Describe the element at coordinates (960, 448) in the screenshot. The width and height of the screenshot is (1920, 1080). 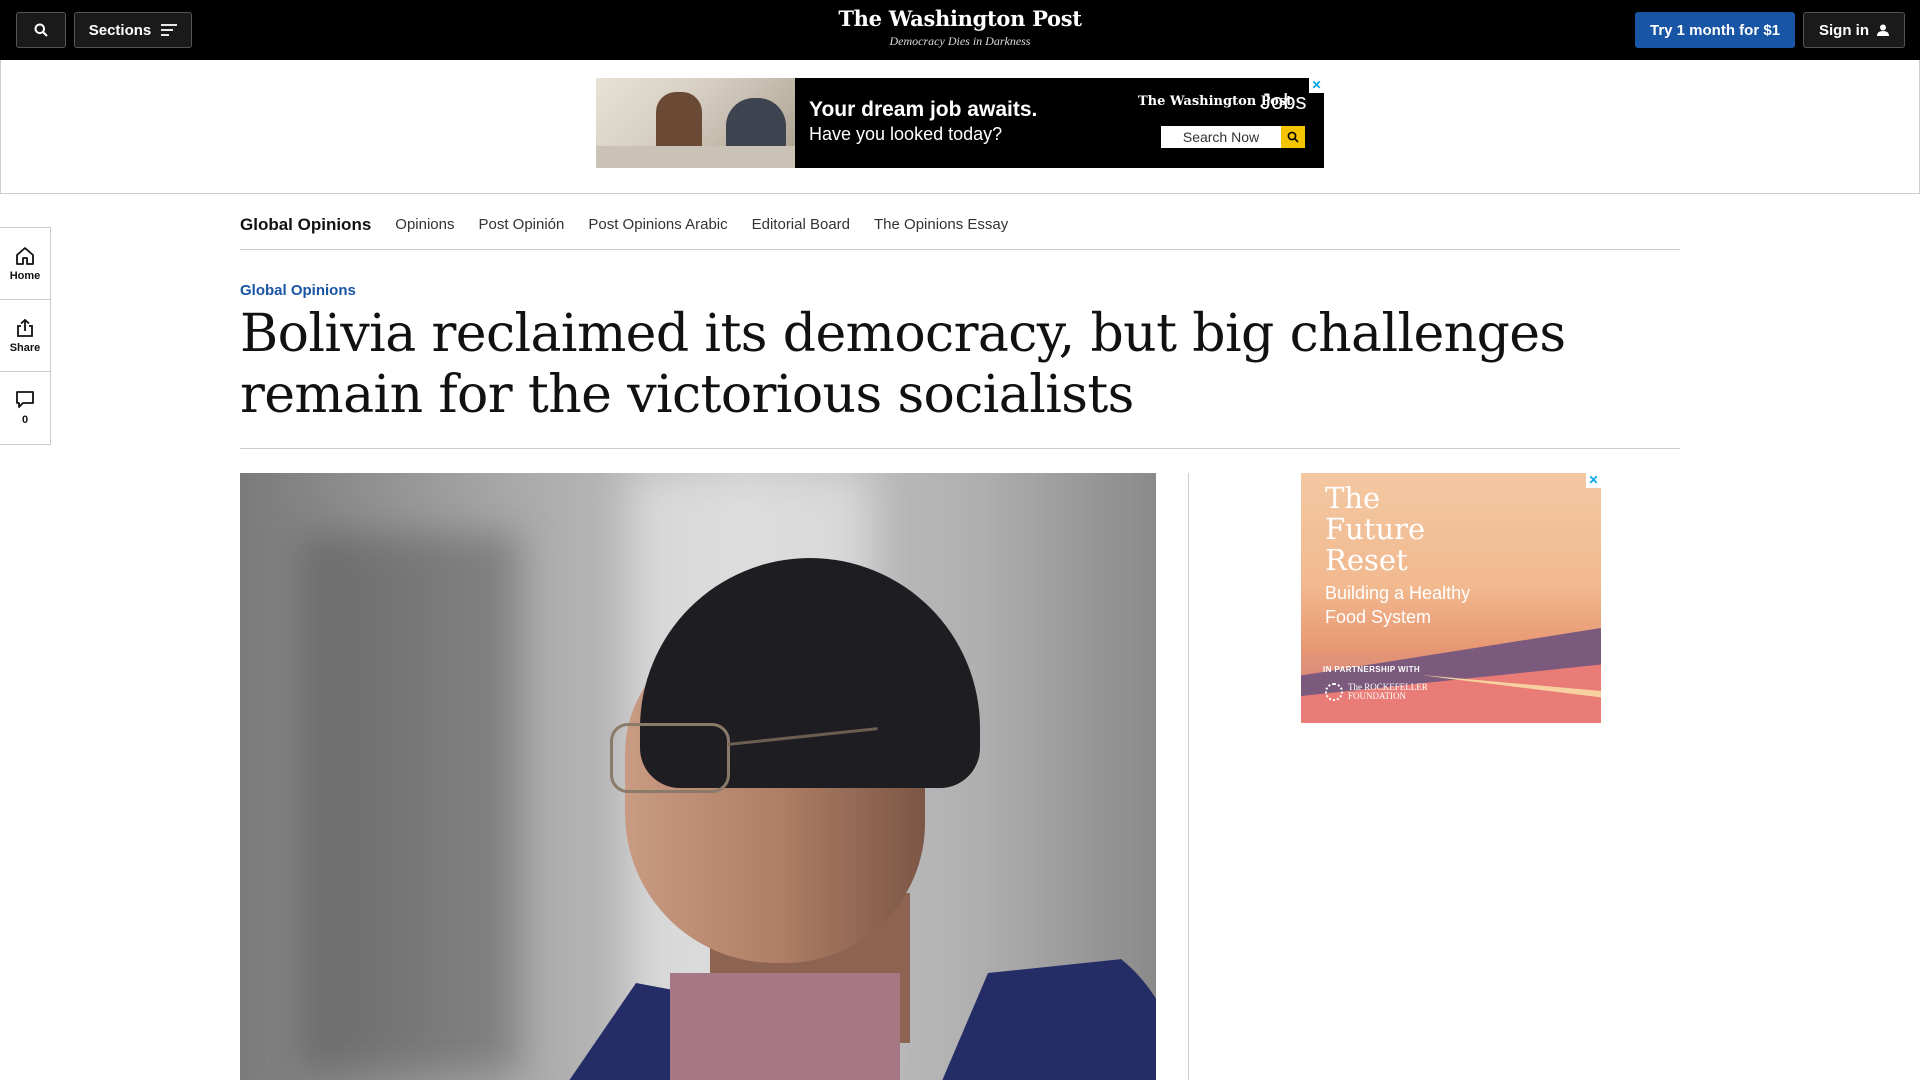
I see `divider` at that location.